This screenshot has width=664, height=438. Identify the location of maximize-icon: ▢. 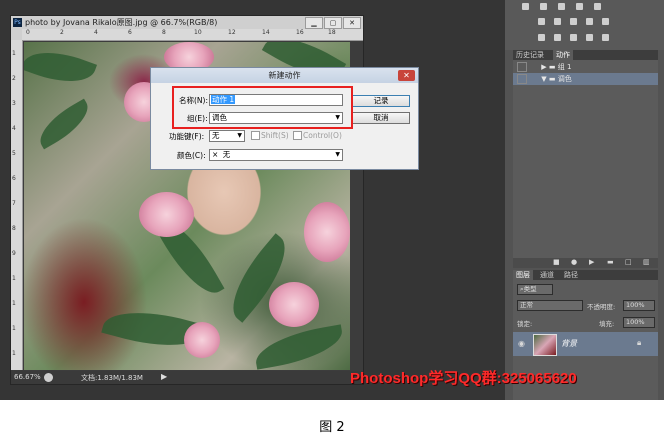
(333, 23).